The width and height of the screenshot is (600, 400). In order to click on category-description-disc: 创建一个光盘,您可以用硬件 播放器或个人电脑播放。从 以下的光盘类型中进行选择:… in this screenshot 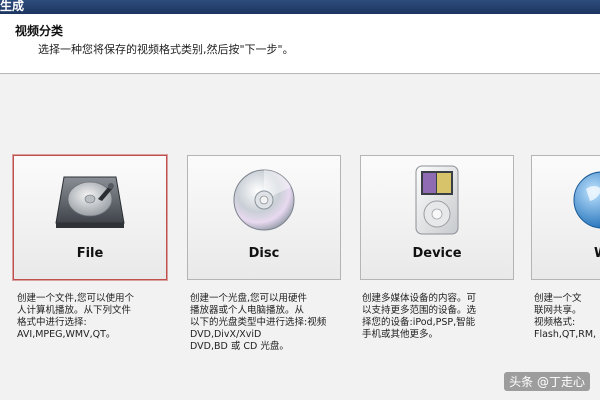, I will do `click(258, 322)`.